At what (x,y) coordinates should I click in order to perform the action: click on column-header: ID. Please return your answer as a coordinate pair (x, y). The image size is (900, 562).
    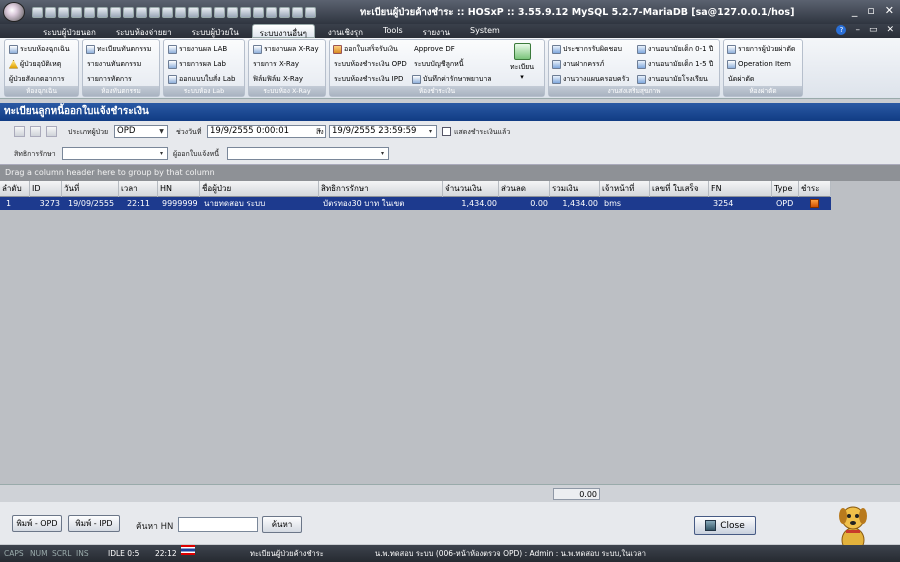
    Looking at the image, I should click on (46, 189).